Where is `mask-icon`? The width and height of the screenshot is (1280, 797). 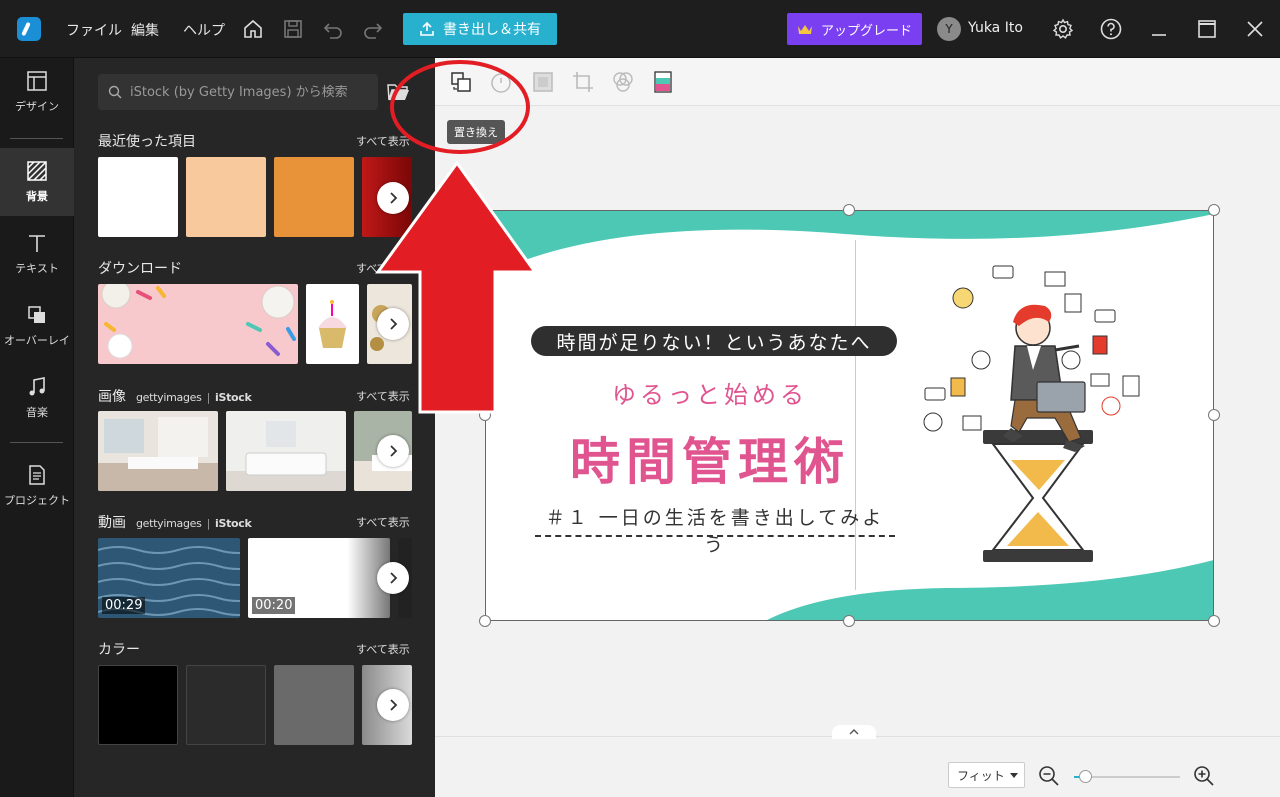 mask-icon is located at coordinates (543, 82).